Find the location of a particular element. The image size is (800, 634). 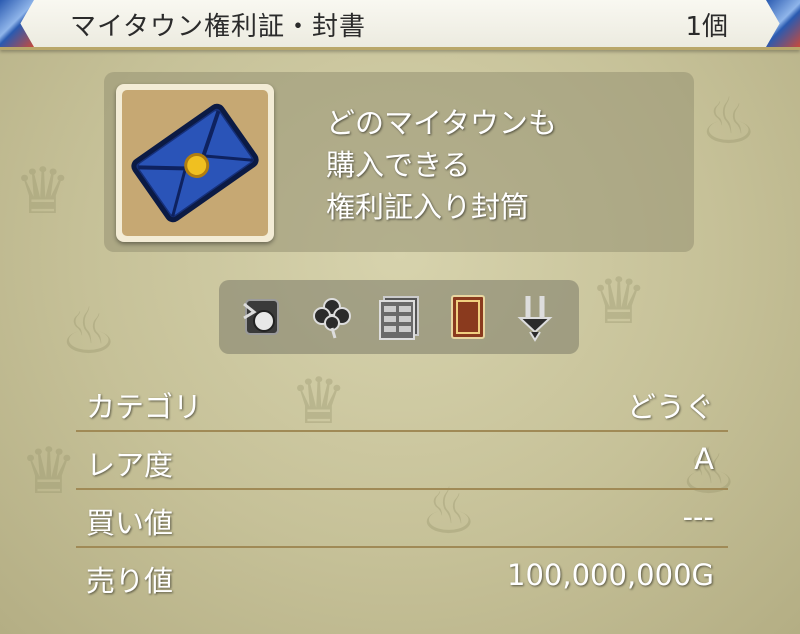

stat-label: レア度 is located at coordinates (130, 465).